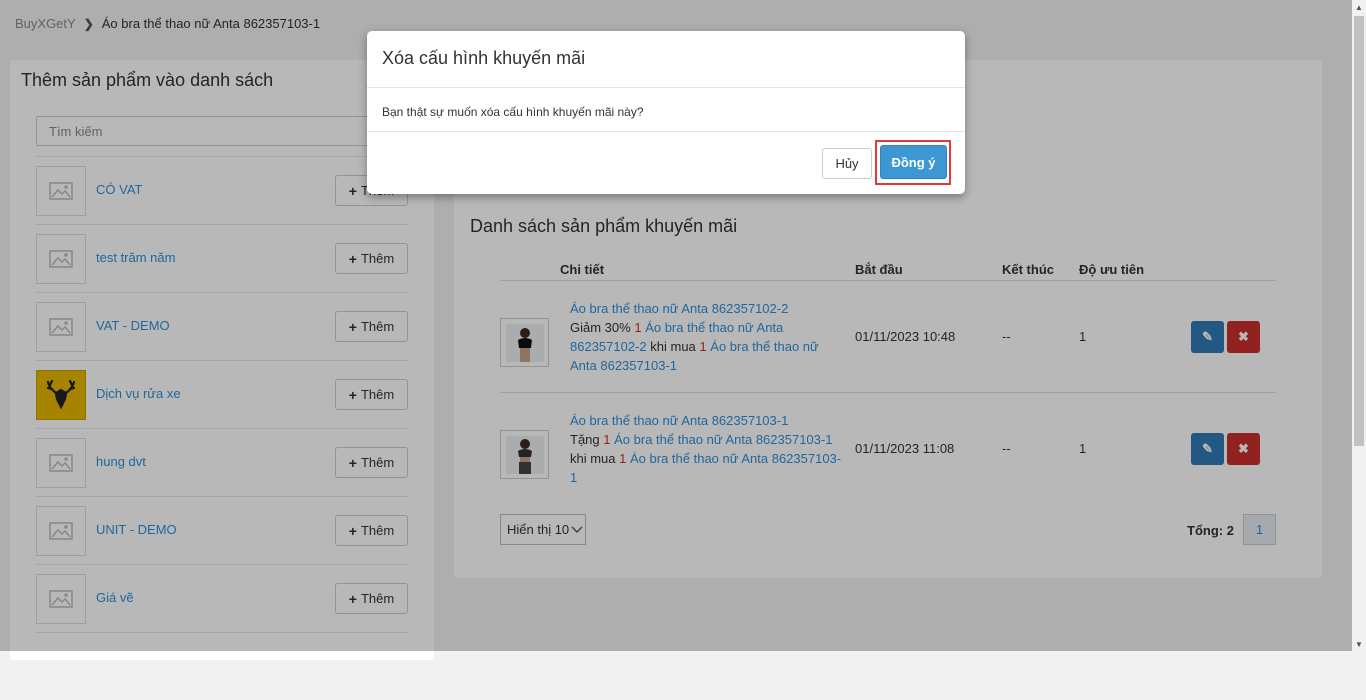  What do you see at coordinates (1359, 231) in the screenshot?
I see `scroll-thumb` at bounding box center [1359, 231].